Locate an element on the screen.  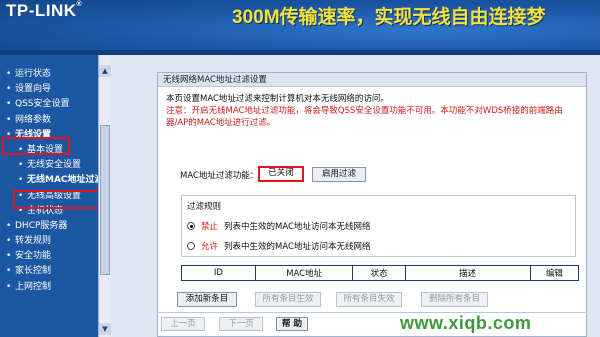
header-banner: TP-LINK® 300M传输速率，实现无线自由连接梦 is located at coordinates (300, 25).